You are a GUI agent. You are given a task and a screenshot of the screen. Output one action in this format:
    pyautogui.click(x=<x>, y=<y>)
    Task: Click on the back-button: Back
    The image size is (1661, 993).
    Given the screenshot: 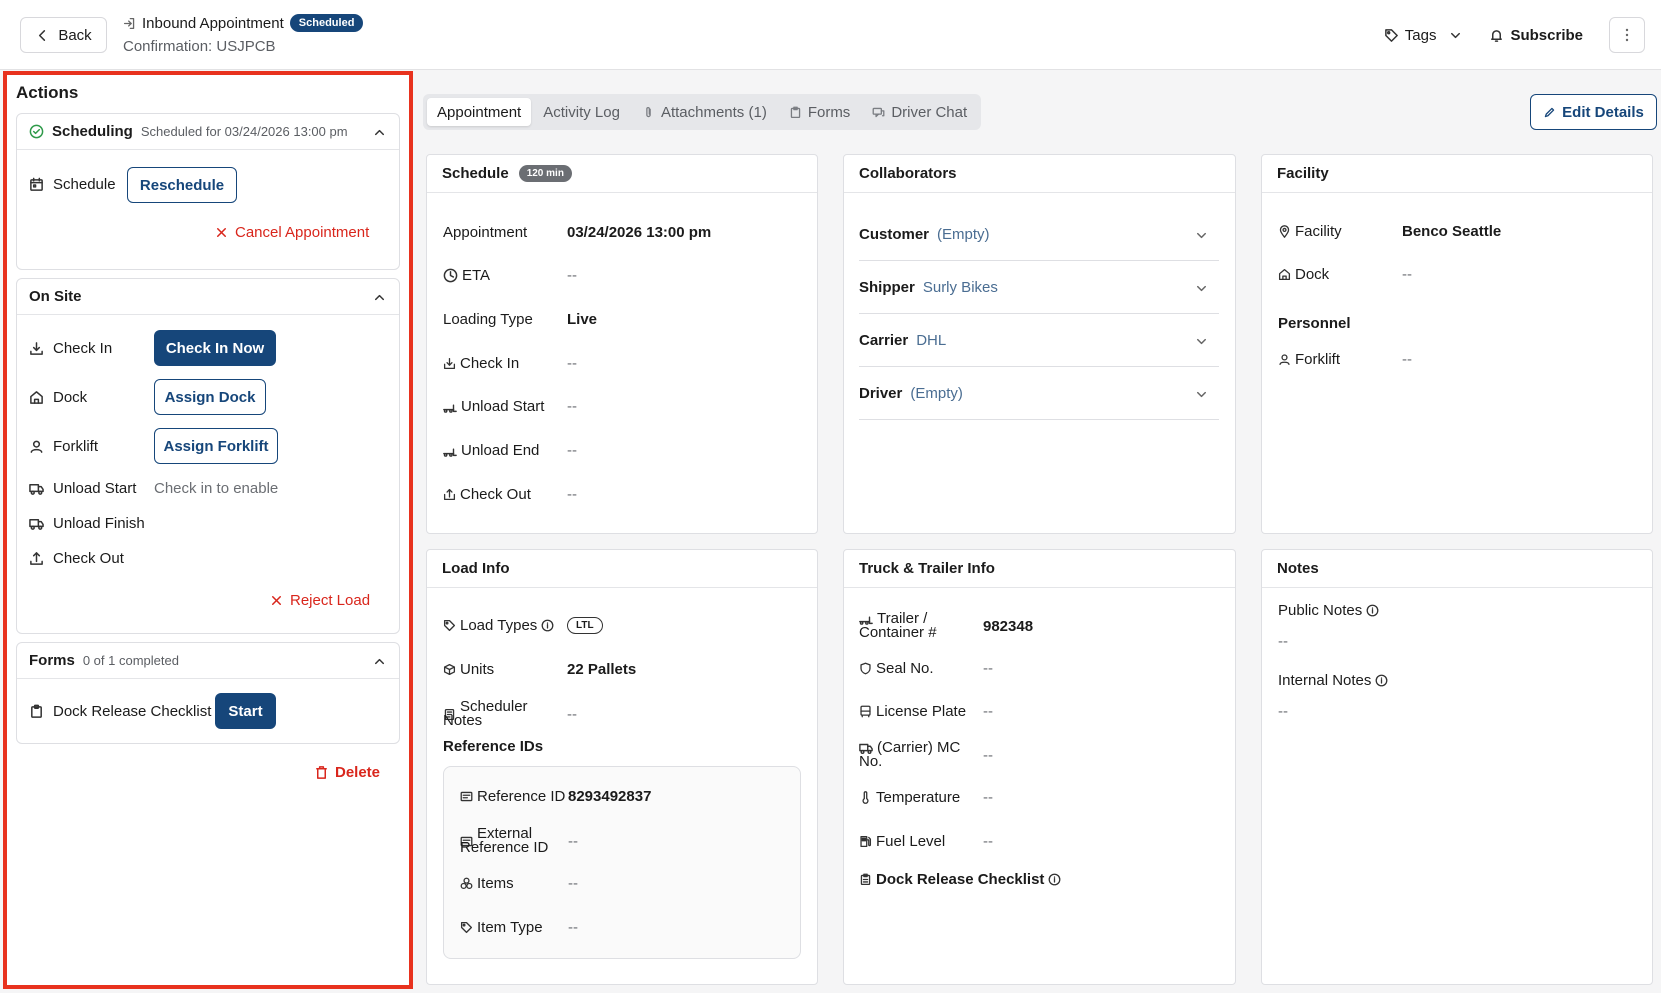 What is the action you would take?
    pyautogui.click(x=63, y=35)
    